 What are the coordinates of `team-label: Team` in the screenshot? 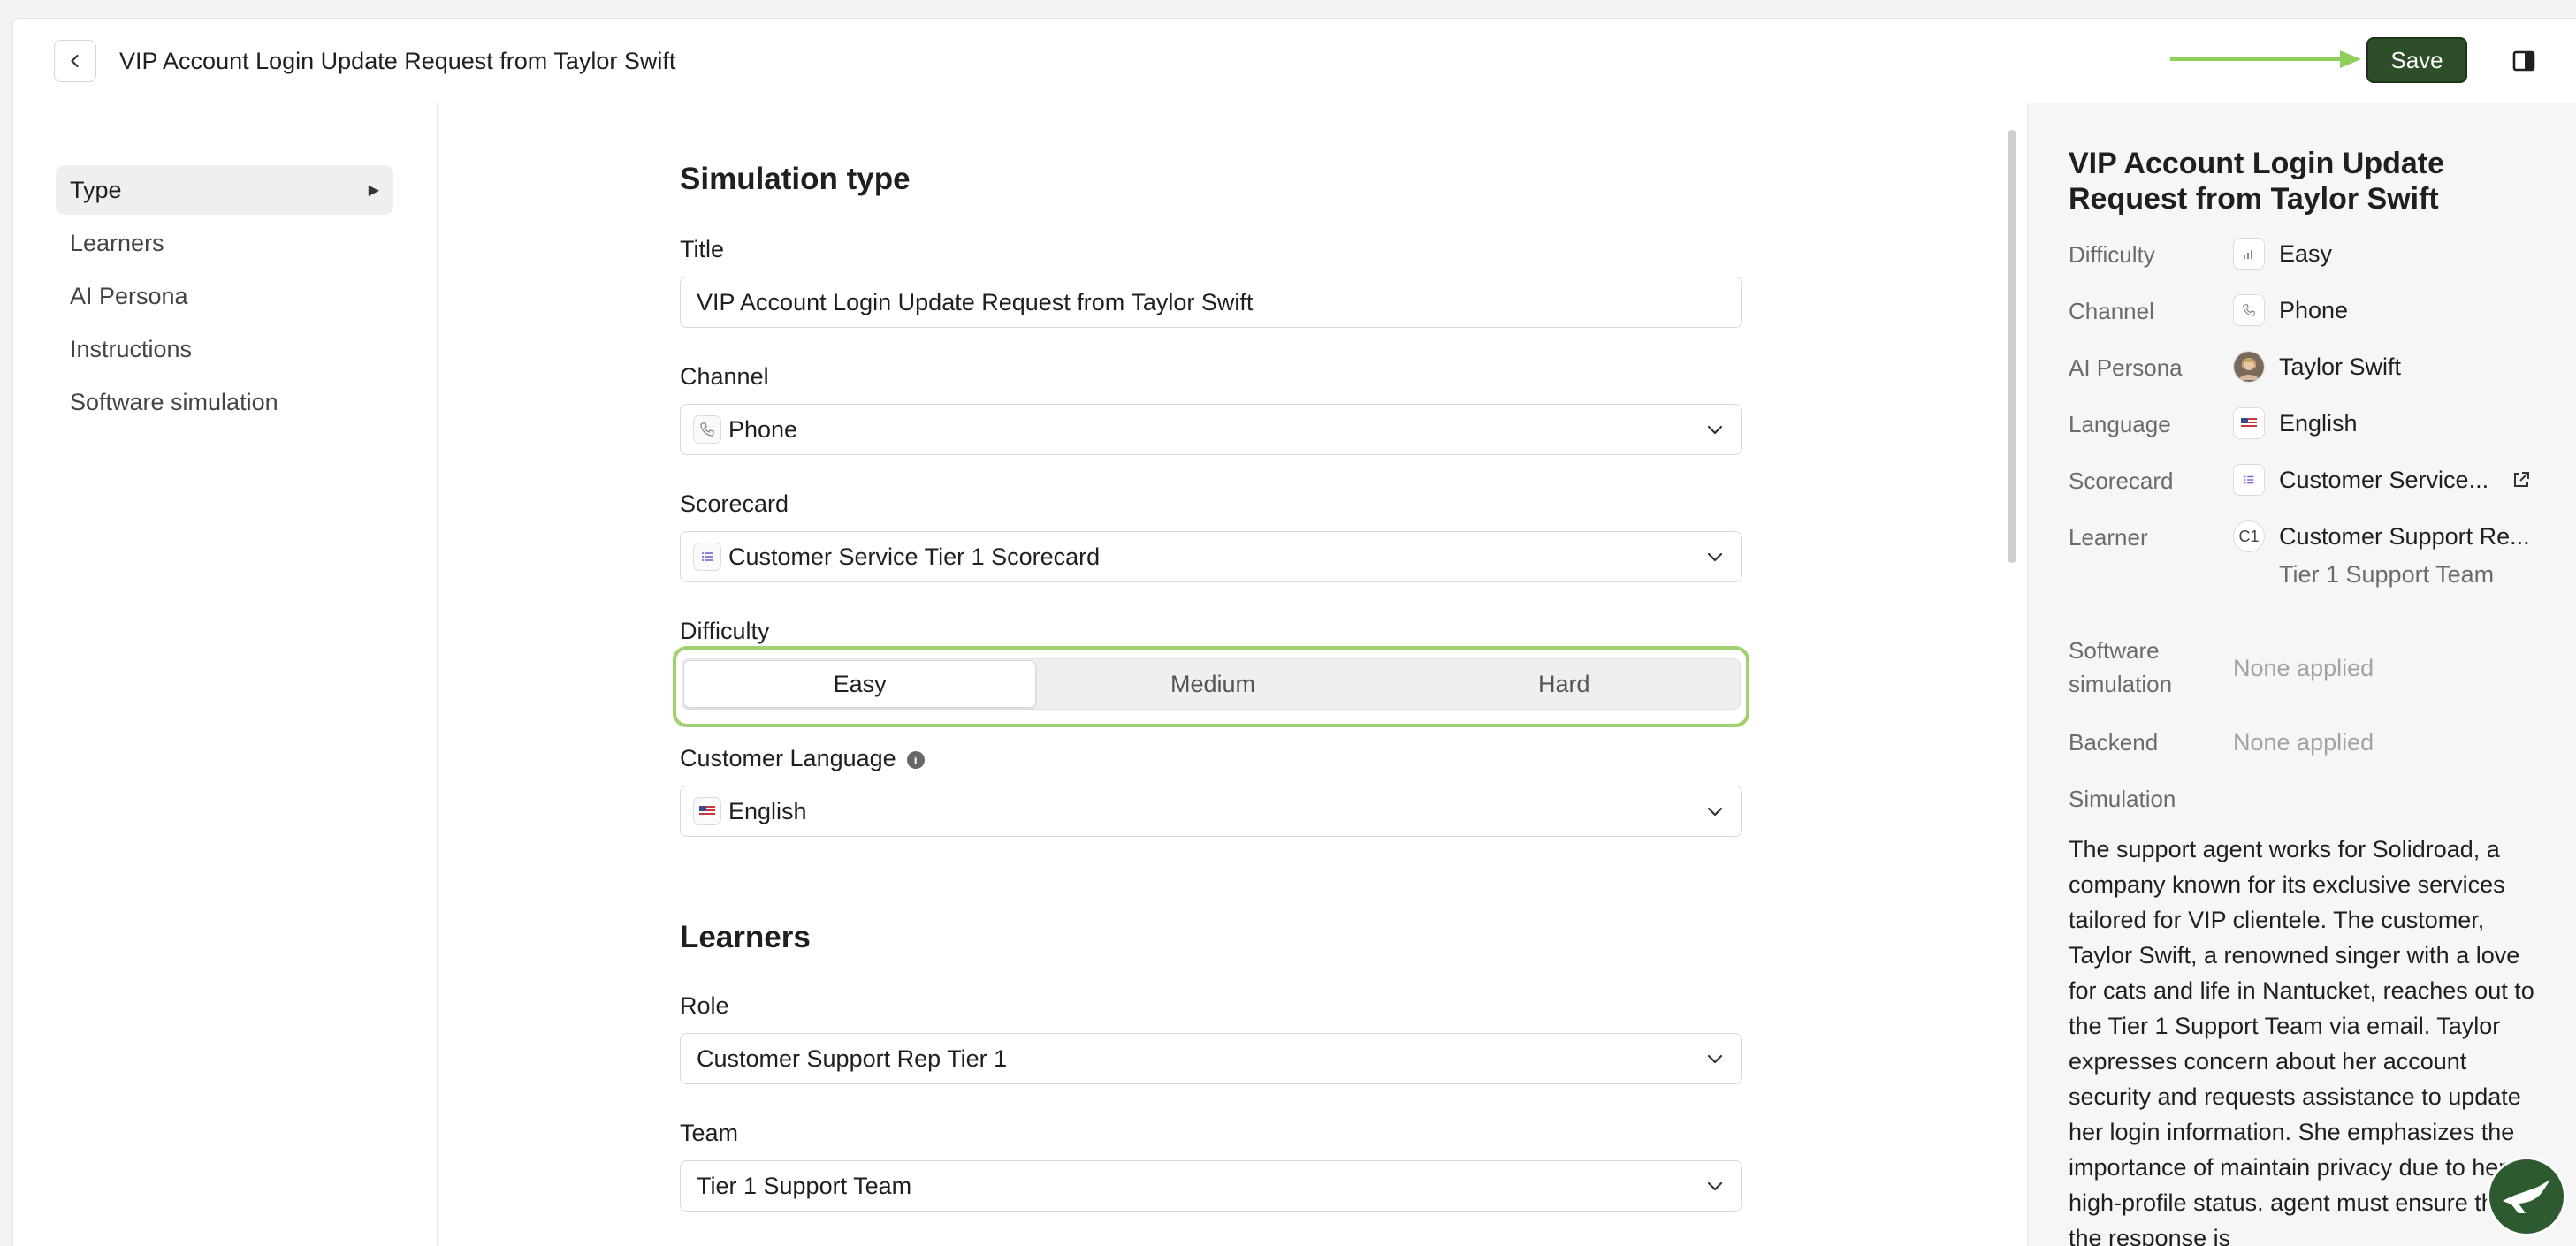 It's located at (709, 1133).